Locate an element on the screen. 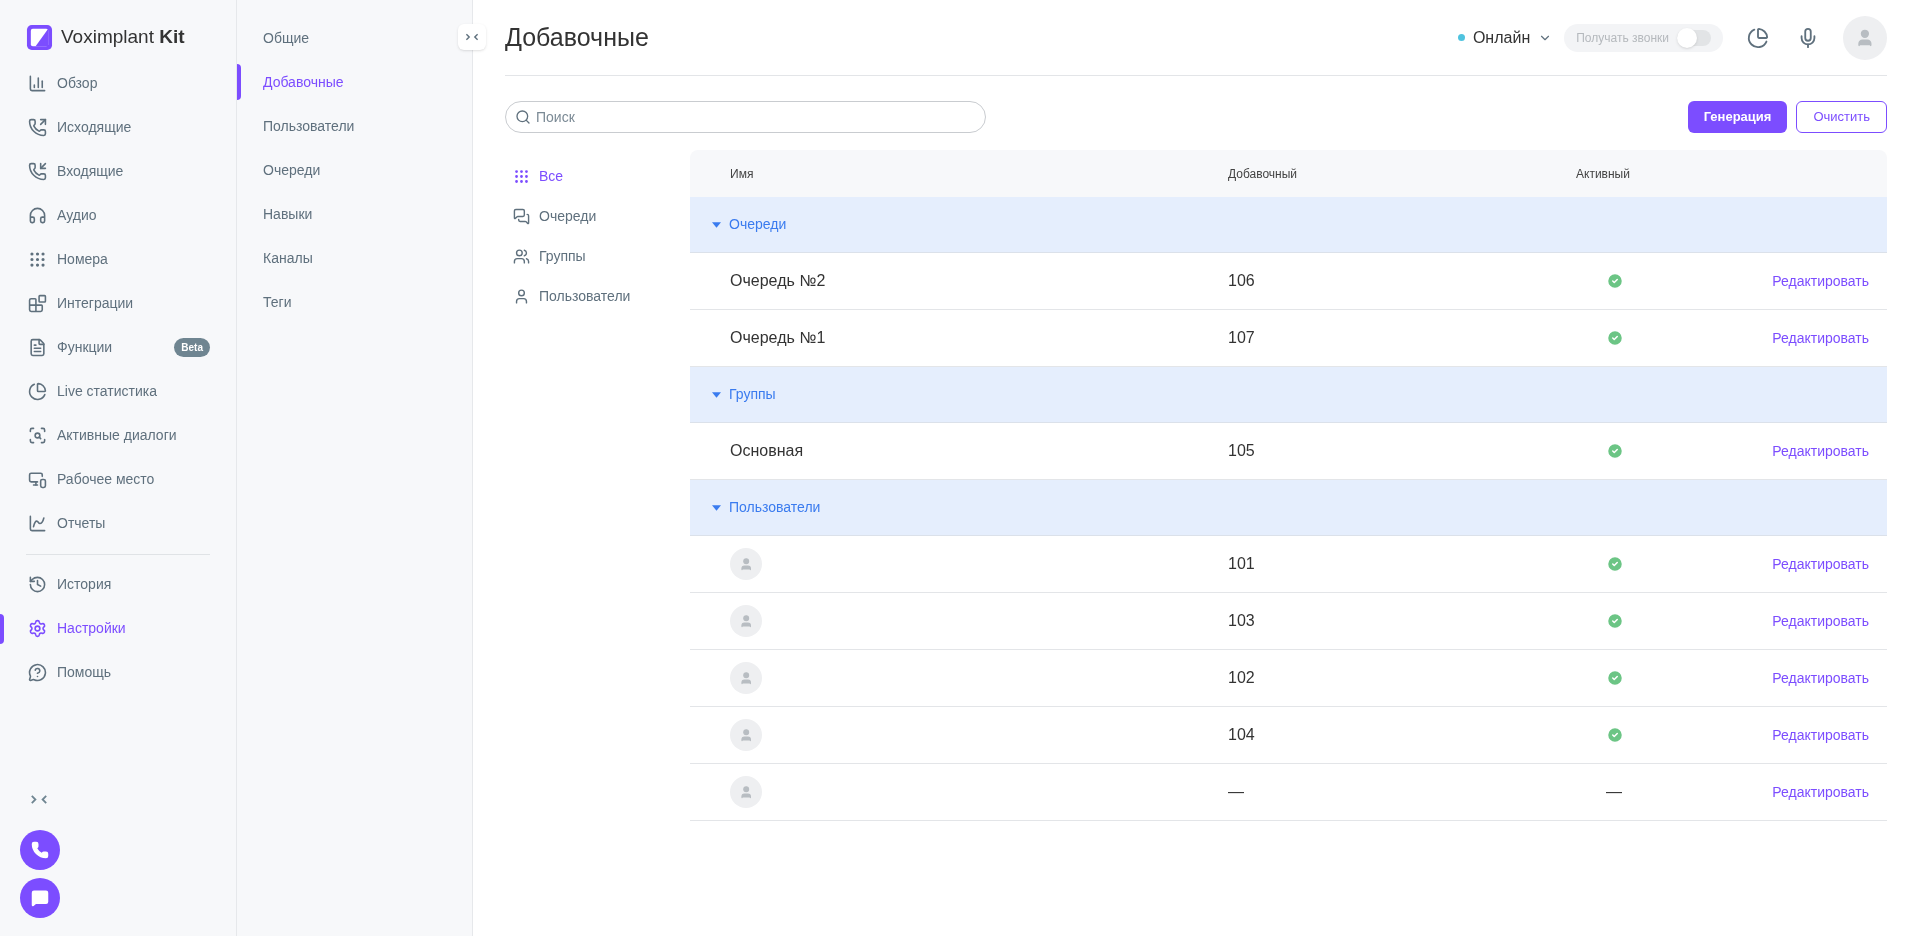 This screenshot has height=936, width=1919. name-cell: Основная is located at coordinates (767, 450).